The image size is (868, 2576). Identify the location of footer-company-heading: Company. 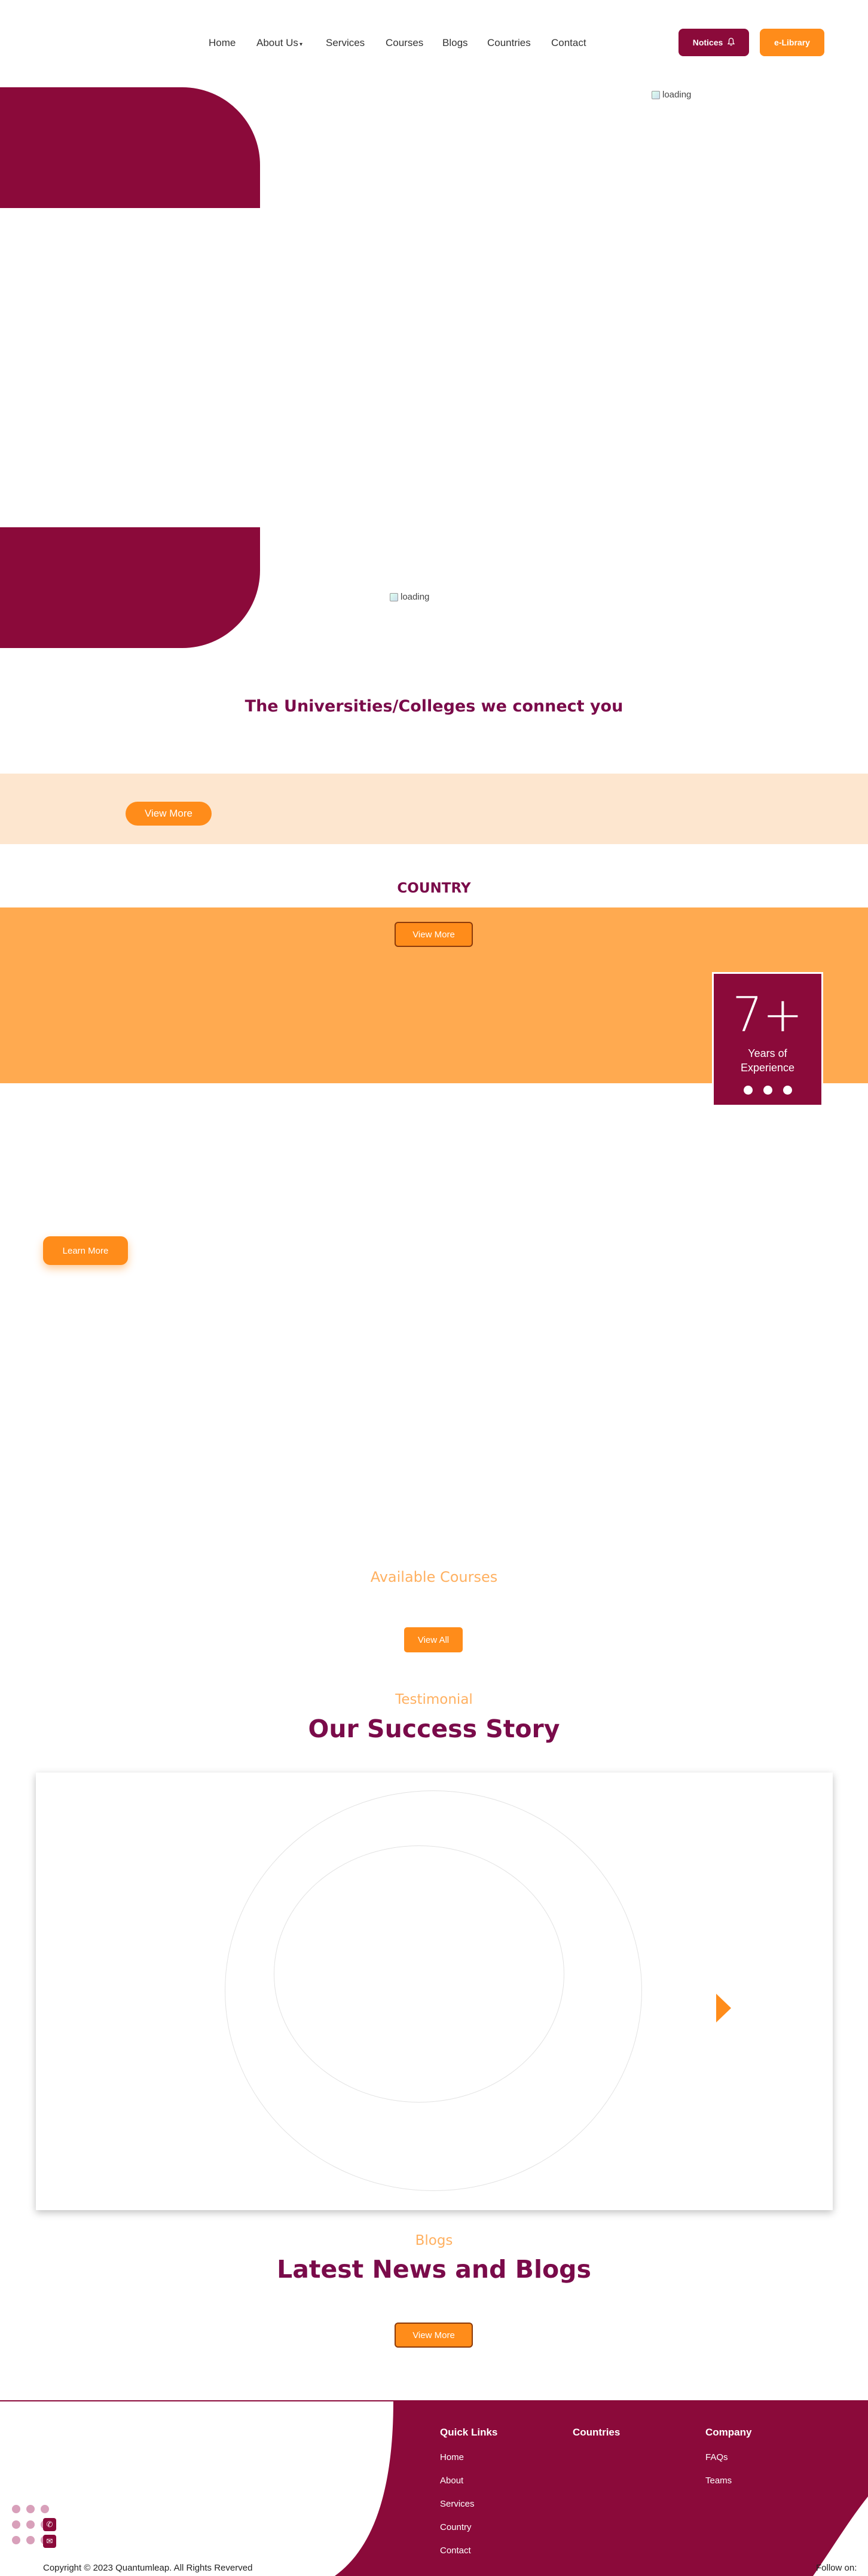
(728, 2432).